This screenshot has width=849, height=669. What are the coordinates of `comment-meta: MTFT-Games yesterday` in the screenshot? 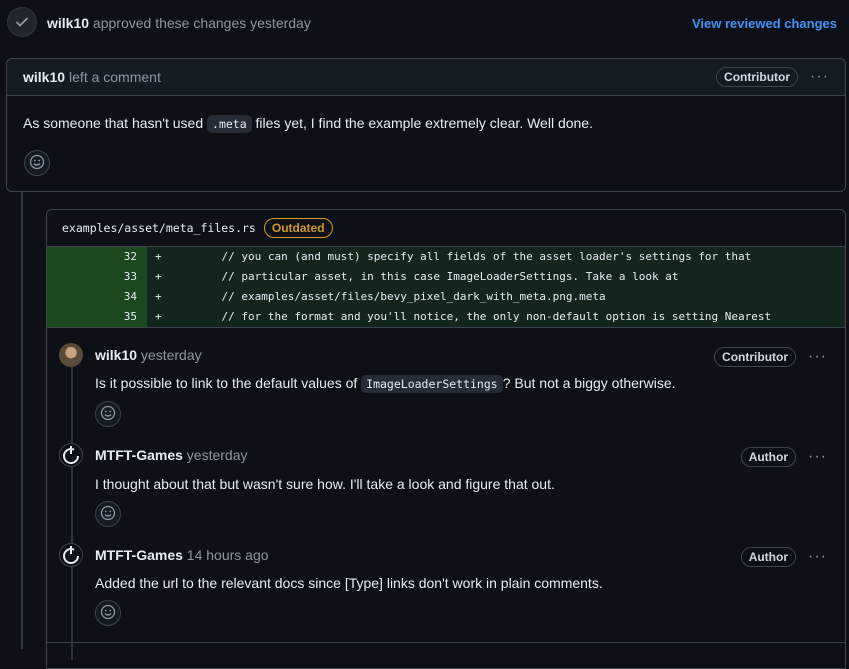 It's located at (171, 455).